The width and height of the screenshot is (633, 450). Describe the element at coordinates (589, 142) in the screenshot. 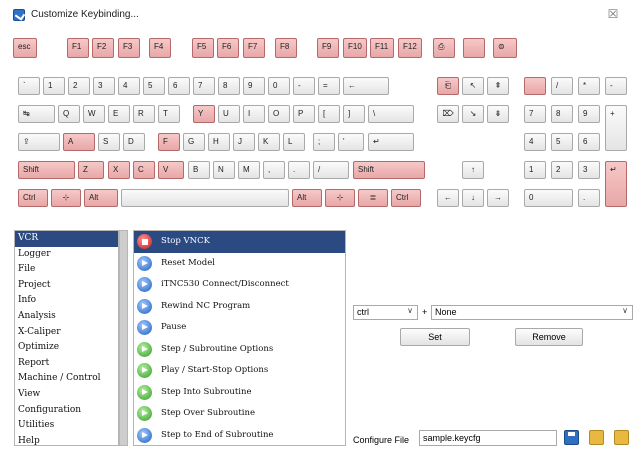

I see `key-numpad-10: 6` at that location.